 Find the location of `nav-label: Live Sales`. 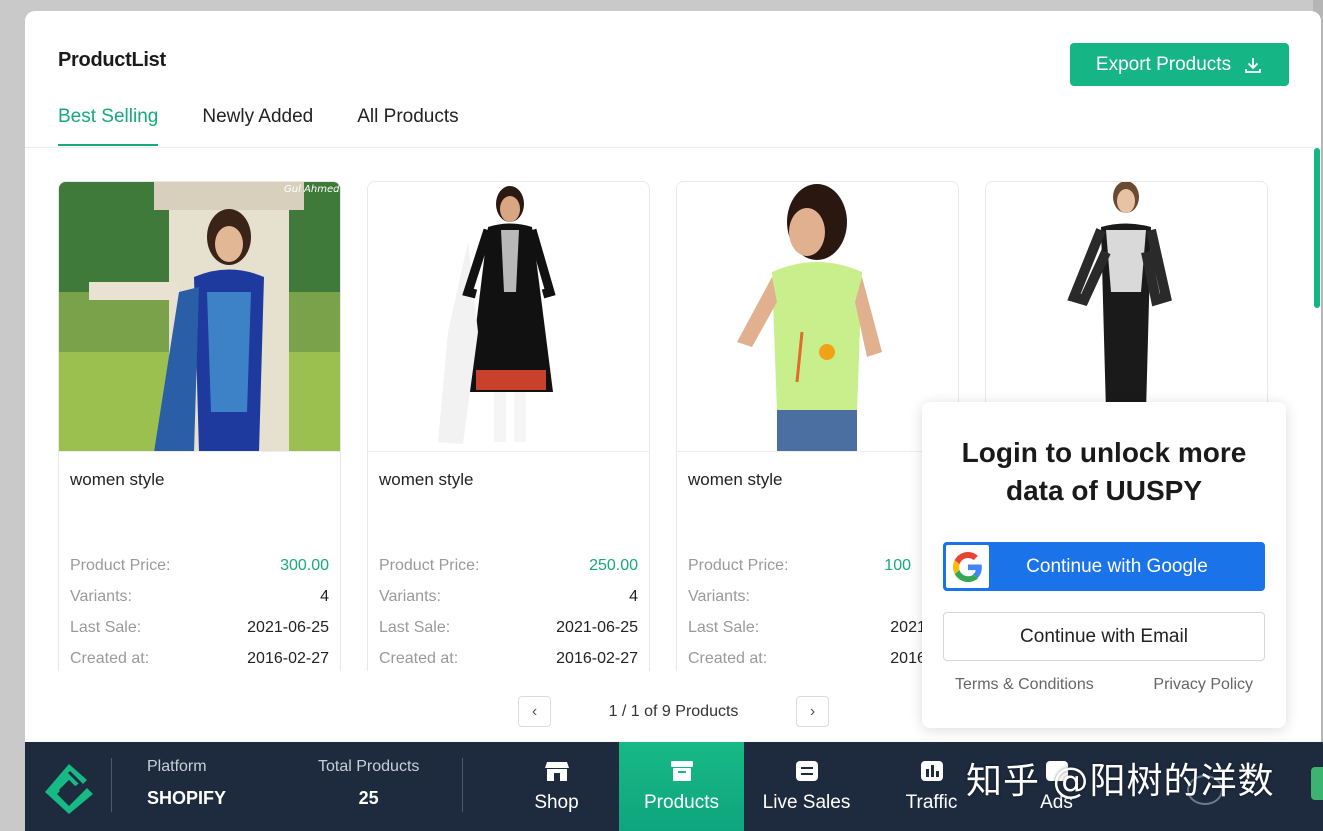

nav-label: Live Sales is located at coordinates (806, 802).